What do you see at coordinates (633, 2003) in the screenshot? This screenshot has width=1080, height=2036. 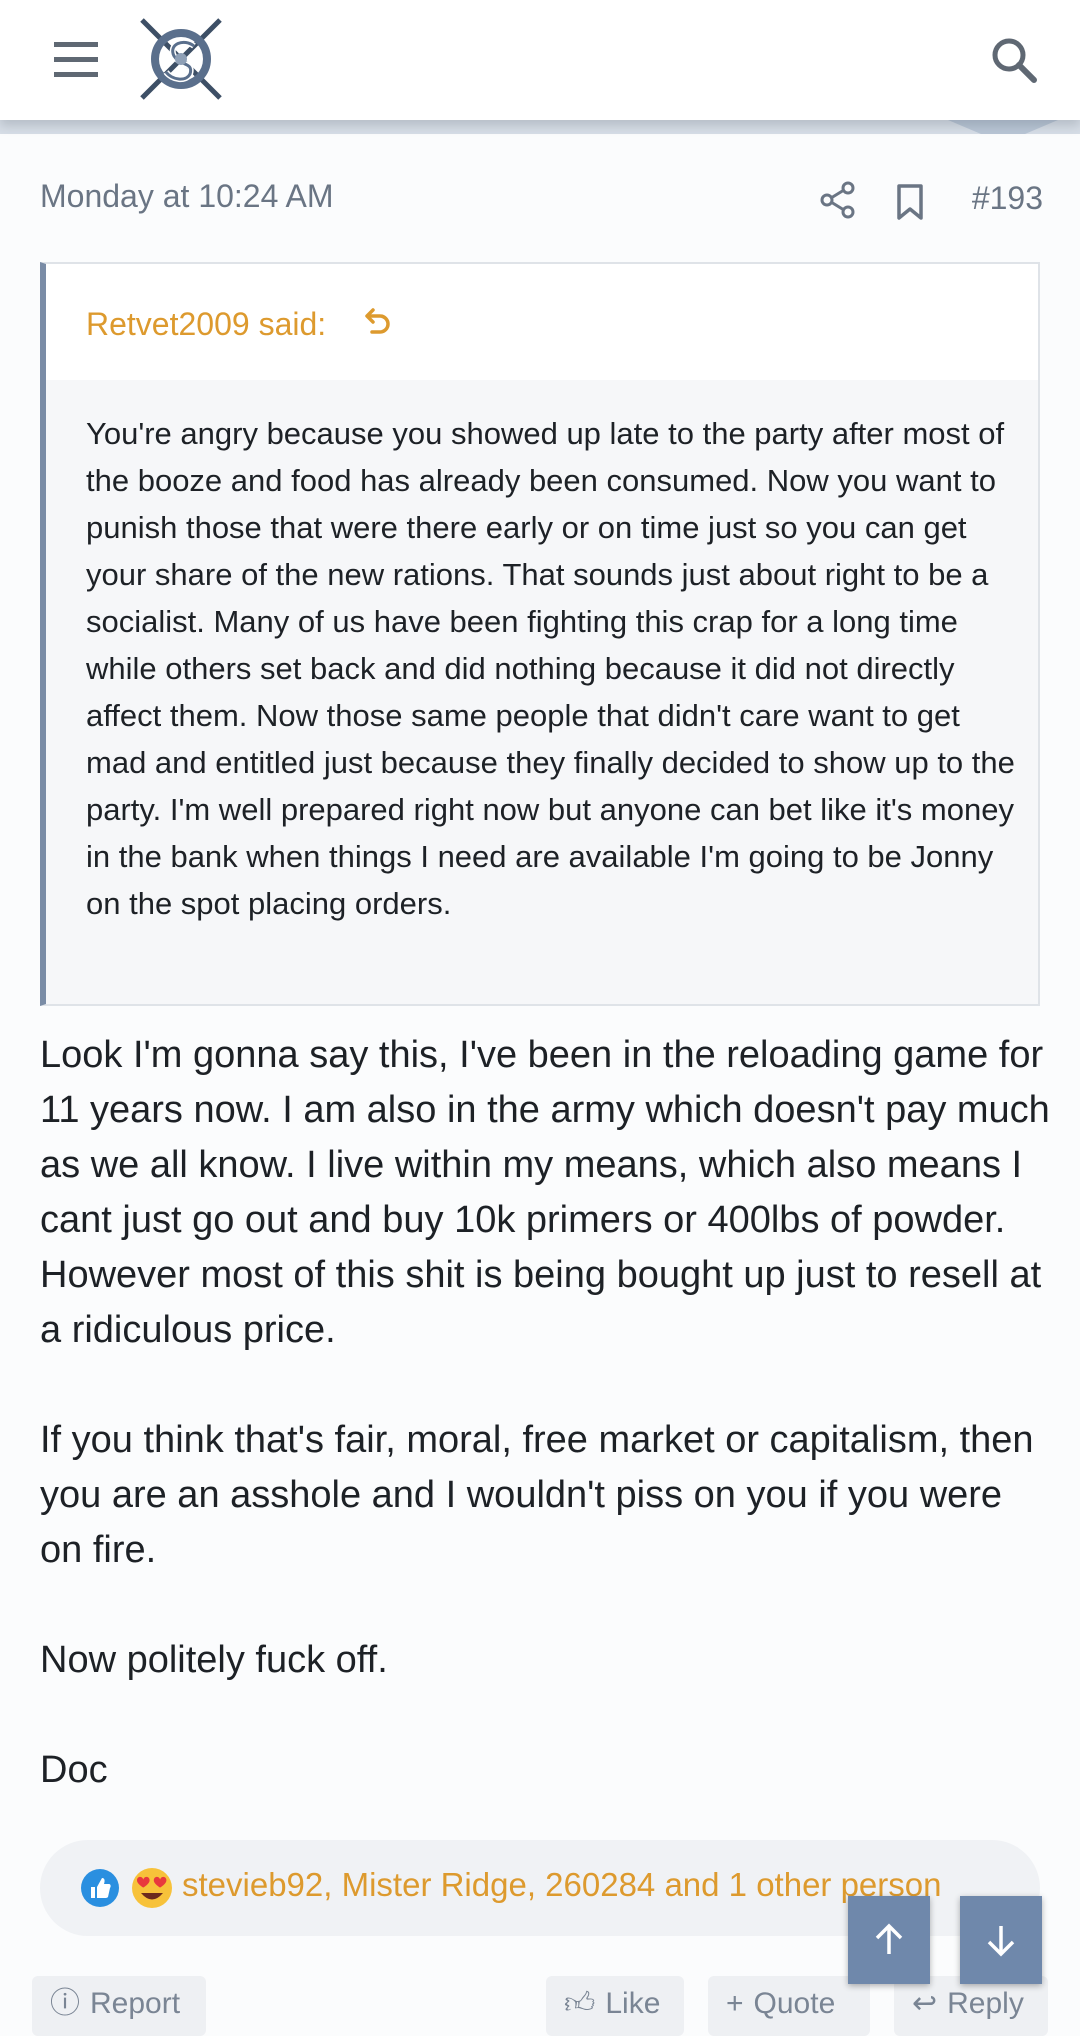 I see `like-label: Like` at bounding box center [633, 2003].